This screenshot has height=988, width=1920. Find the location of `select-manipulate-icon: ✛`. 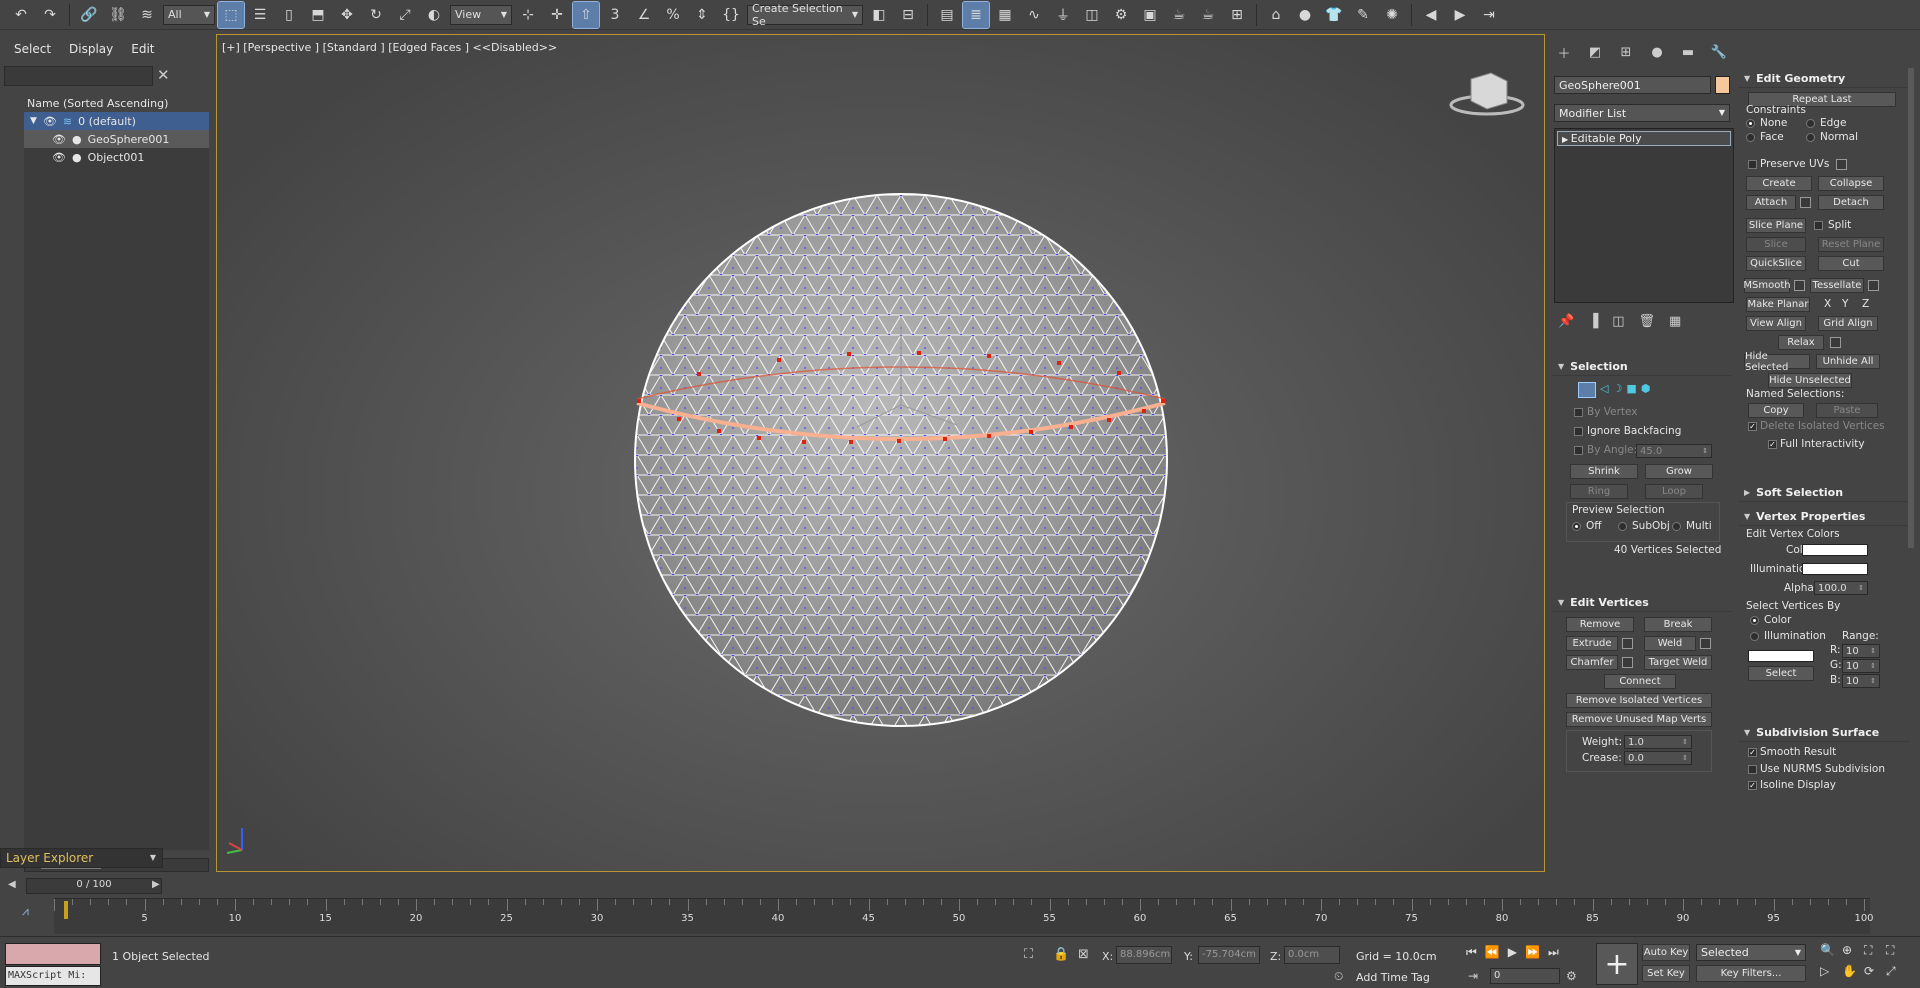

select-manipulate-icon: ✛ is located at coordinates (557, 15).